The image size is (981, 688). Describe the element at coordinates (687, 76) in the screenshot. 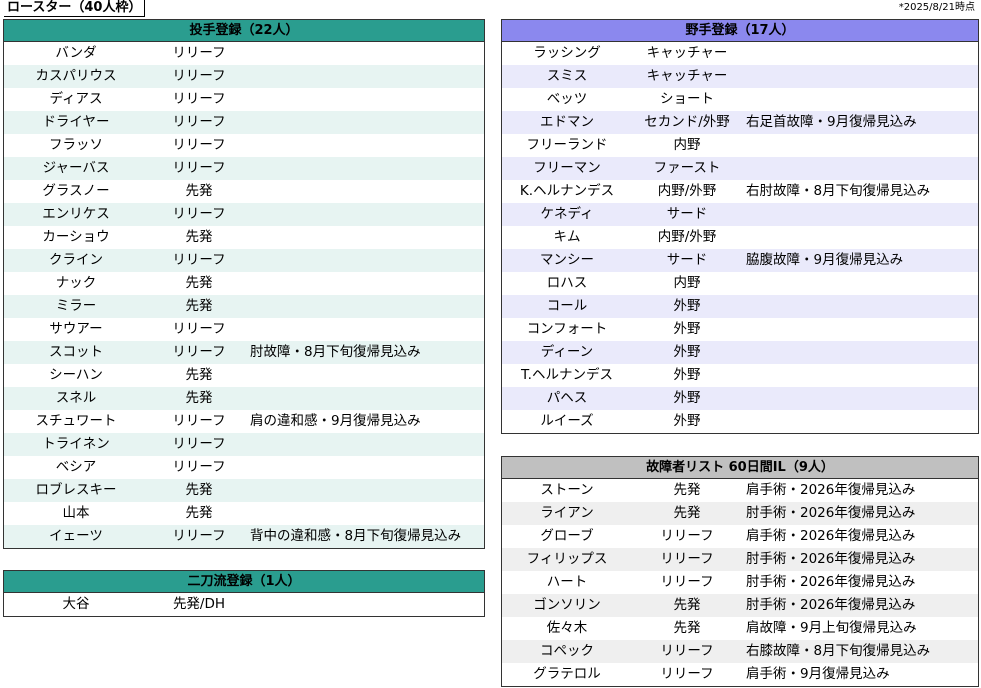

I see `player-position: キャッチャー` at that location.